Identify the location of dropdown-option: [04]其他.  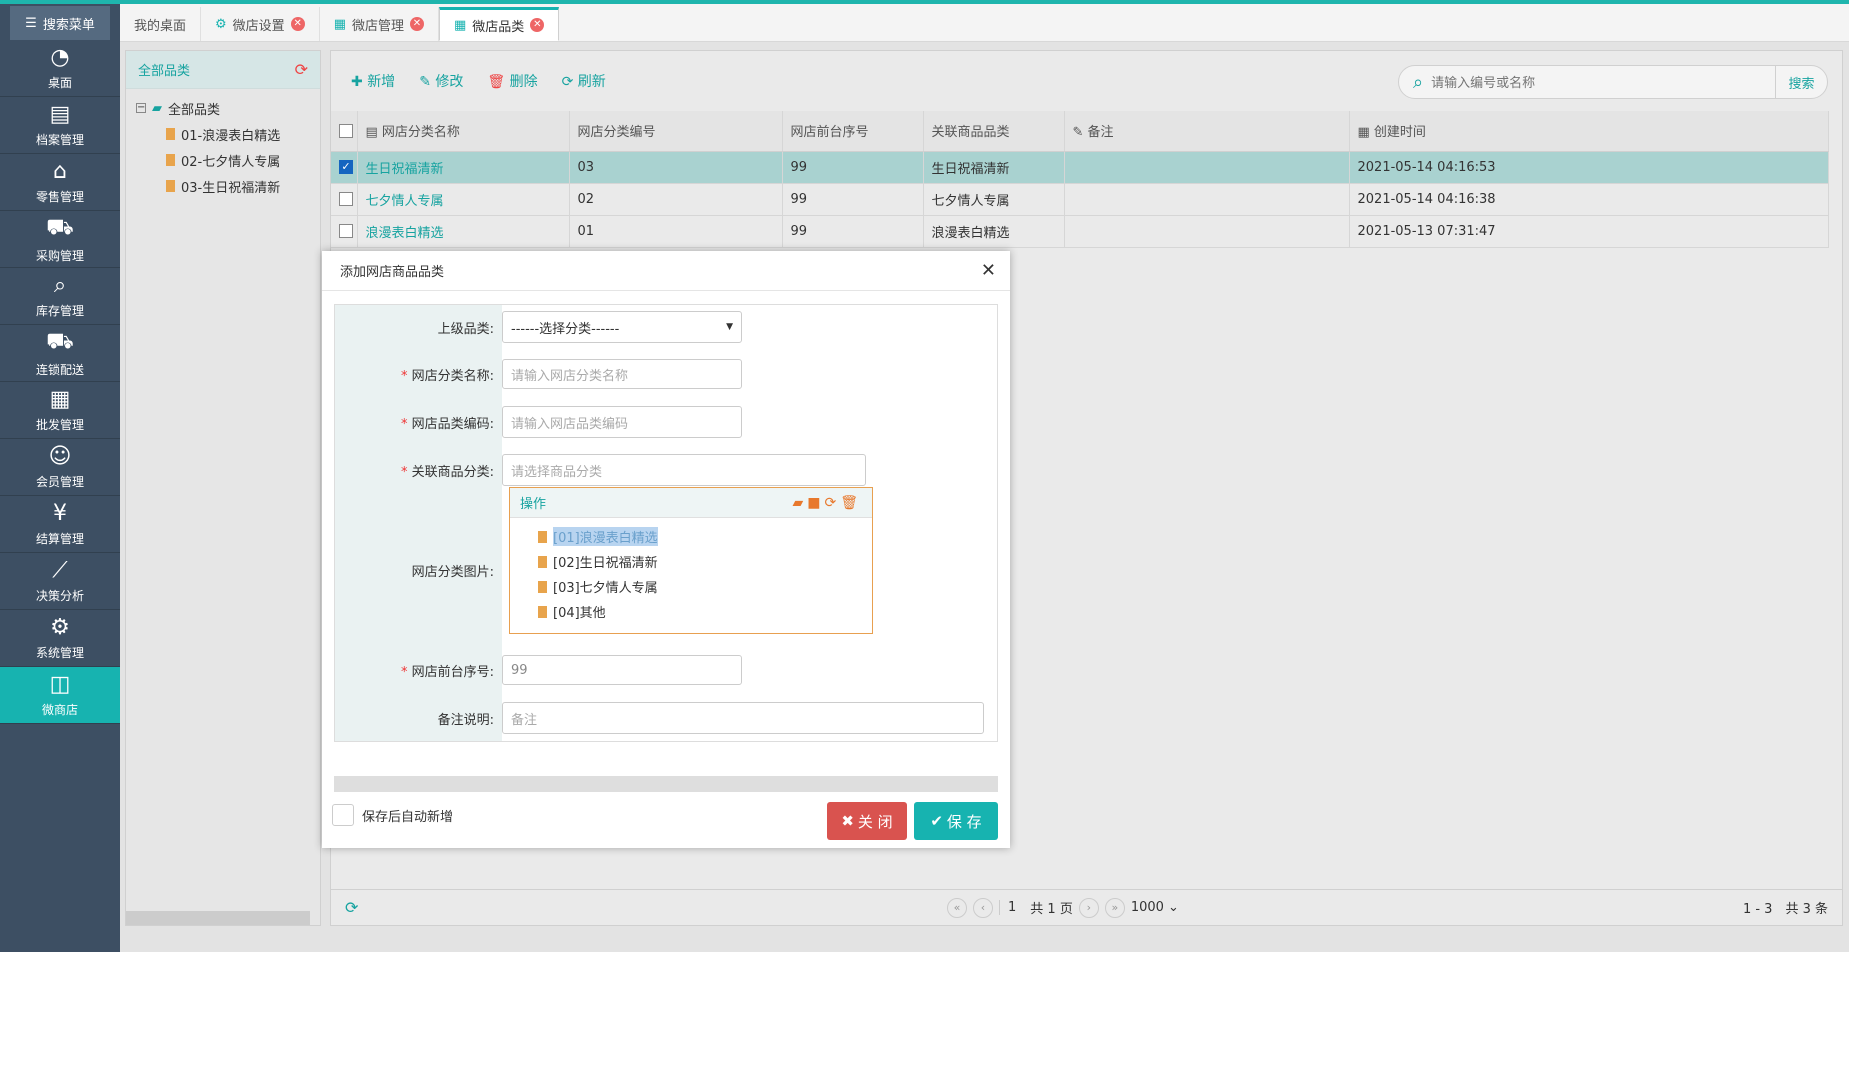
(691, 611).